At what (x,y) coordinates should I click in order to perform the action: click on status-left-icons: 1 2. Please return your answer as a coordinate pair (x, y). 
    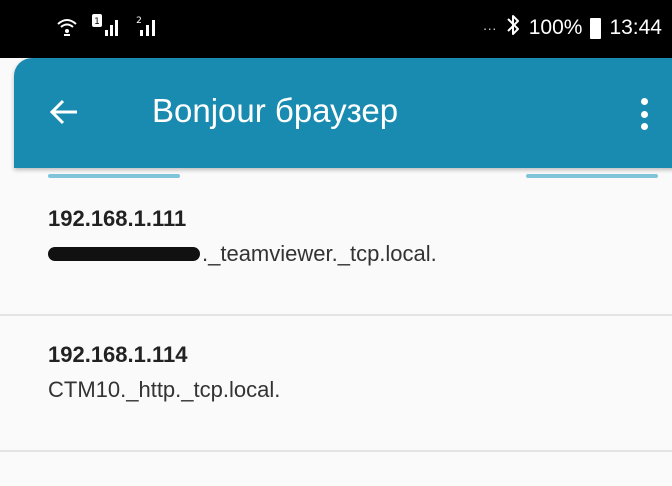
    Looking at the image, I should click on (108, 28).